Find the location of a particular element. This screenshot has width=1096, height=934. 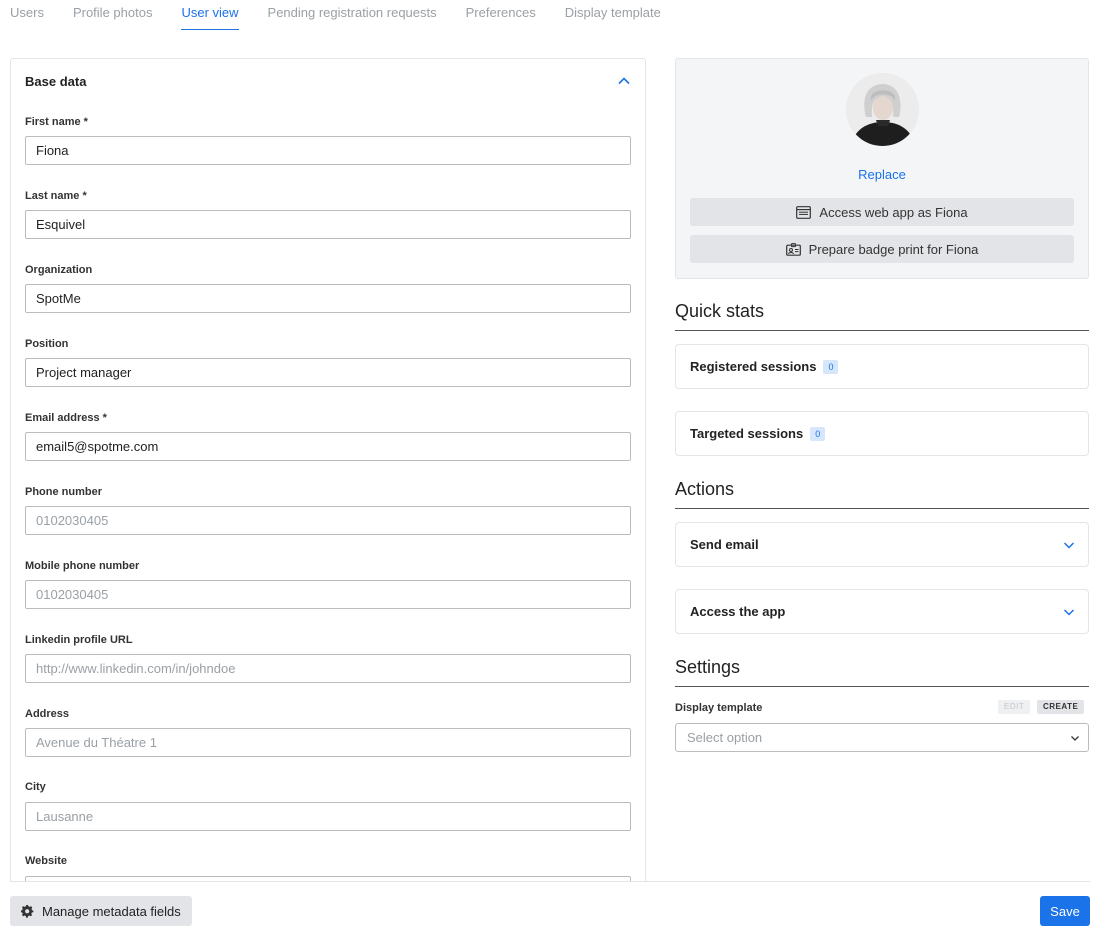

organization-input is located at coordinates (328, 298).